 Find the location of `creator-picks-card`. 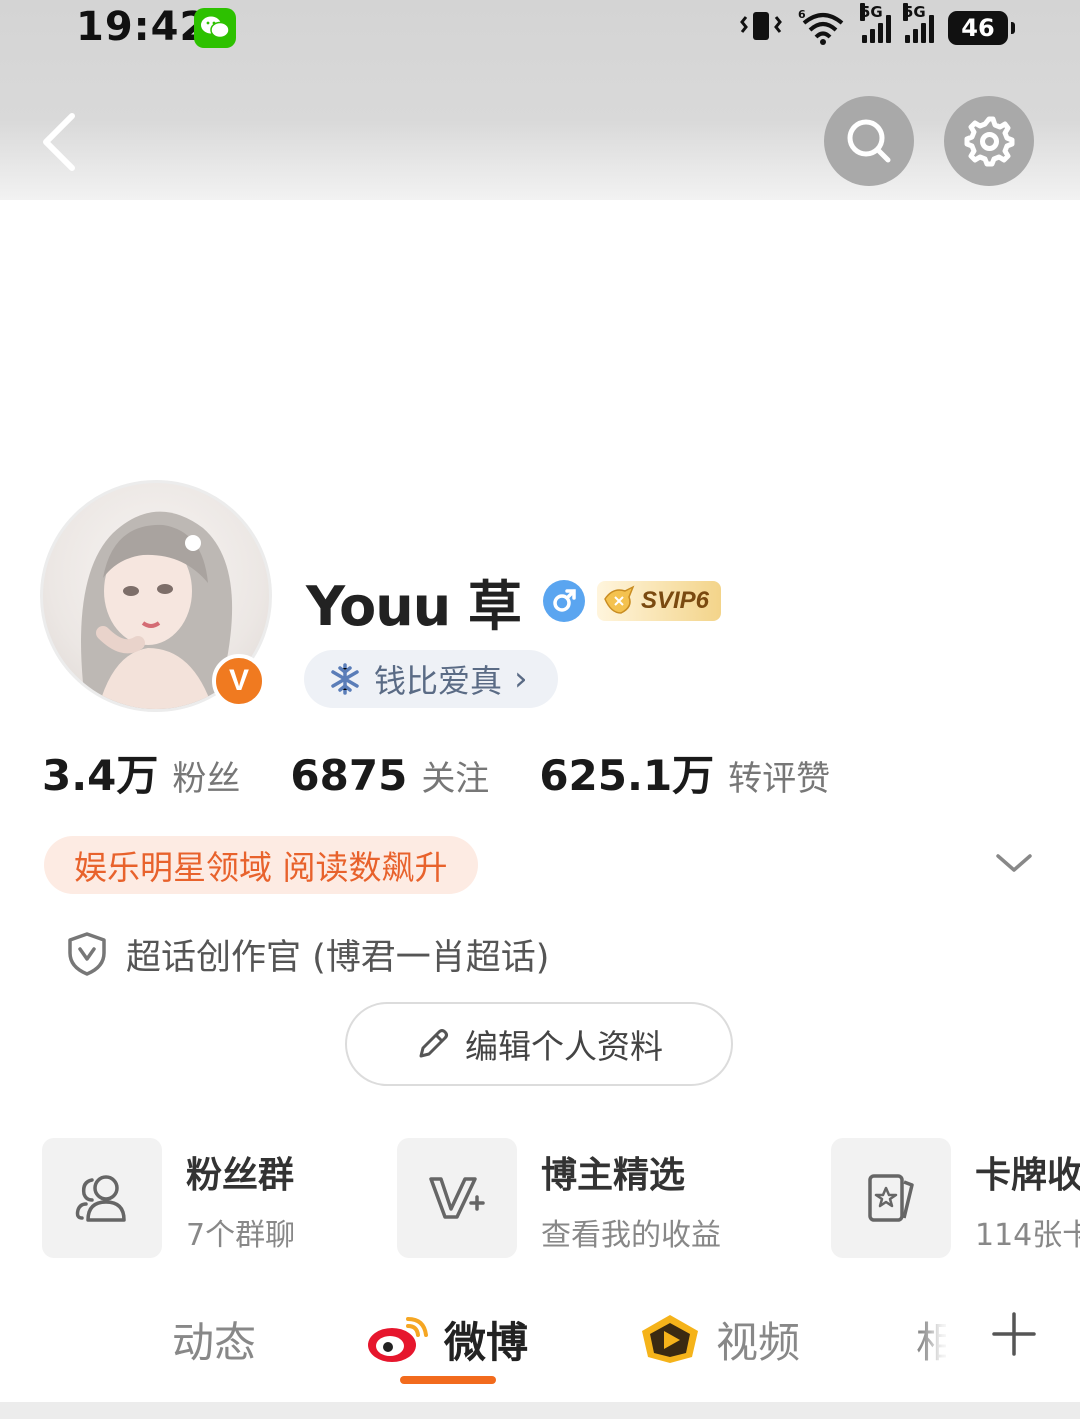

creator-picks-card is located at coordinates (457, 1198).